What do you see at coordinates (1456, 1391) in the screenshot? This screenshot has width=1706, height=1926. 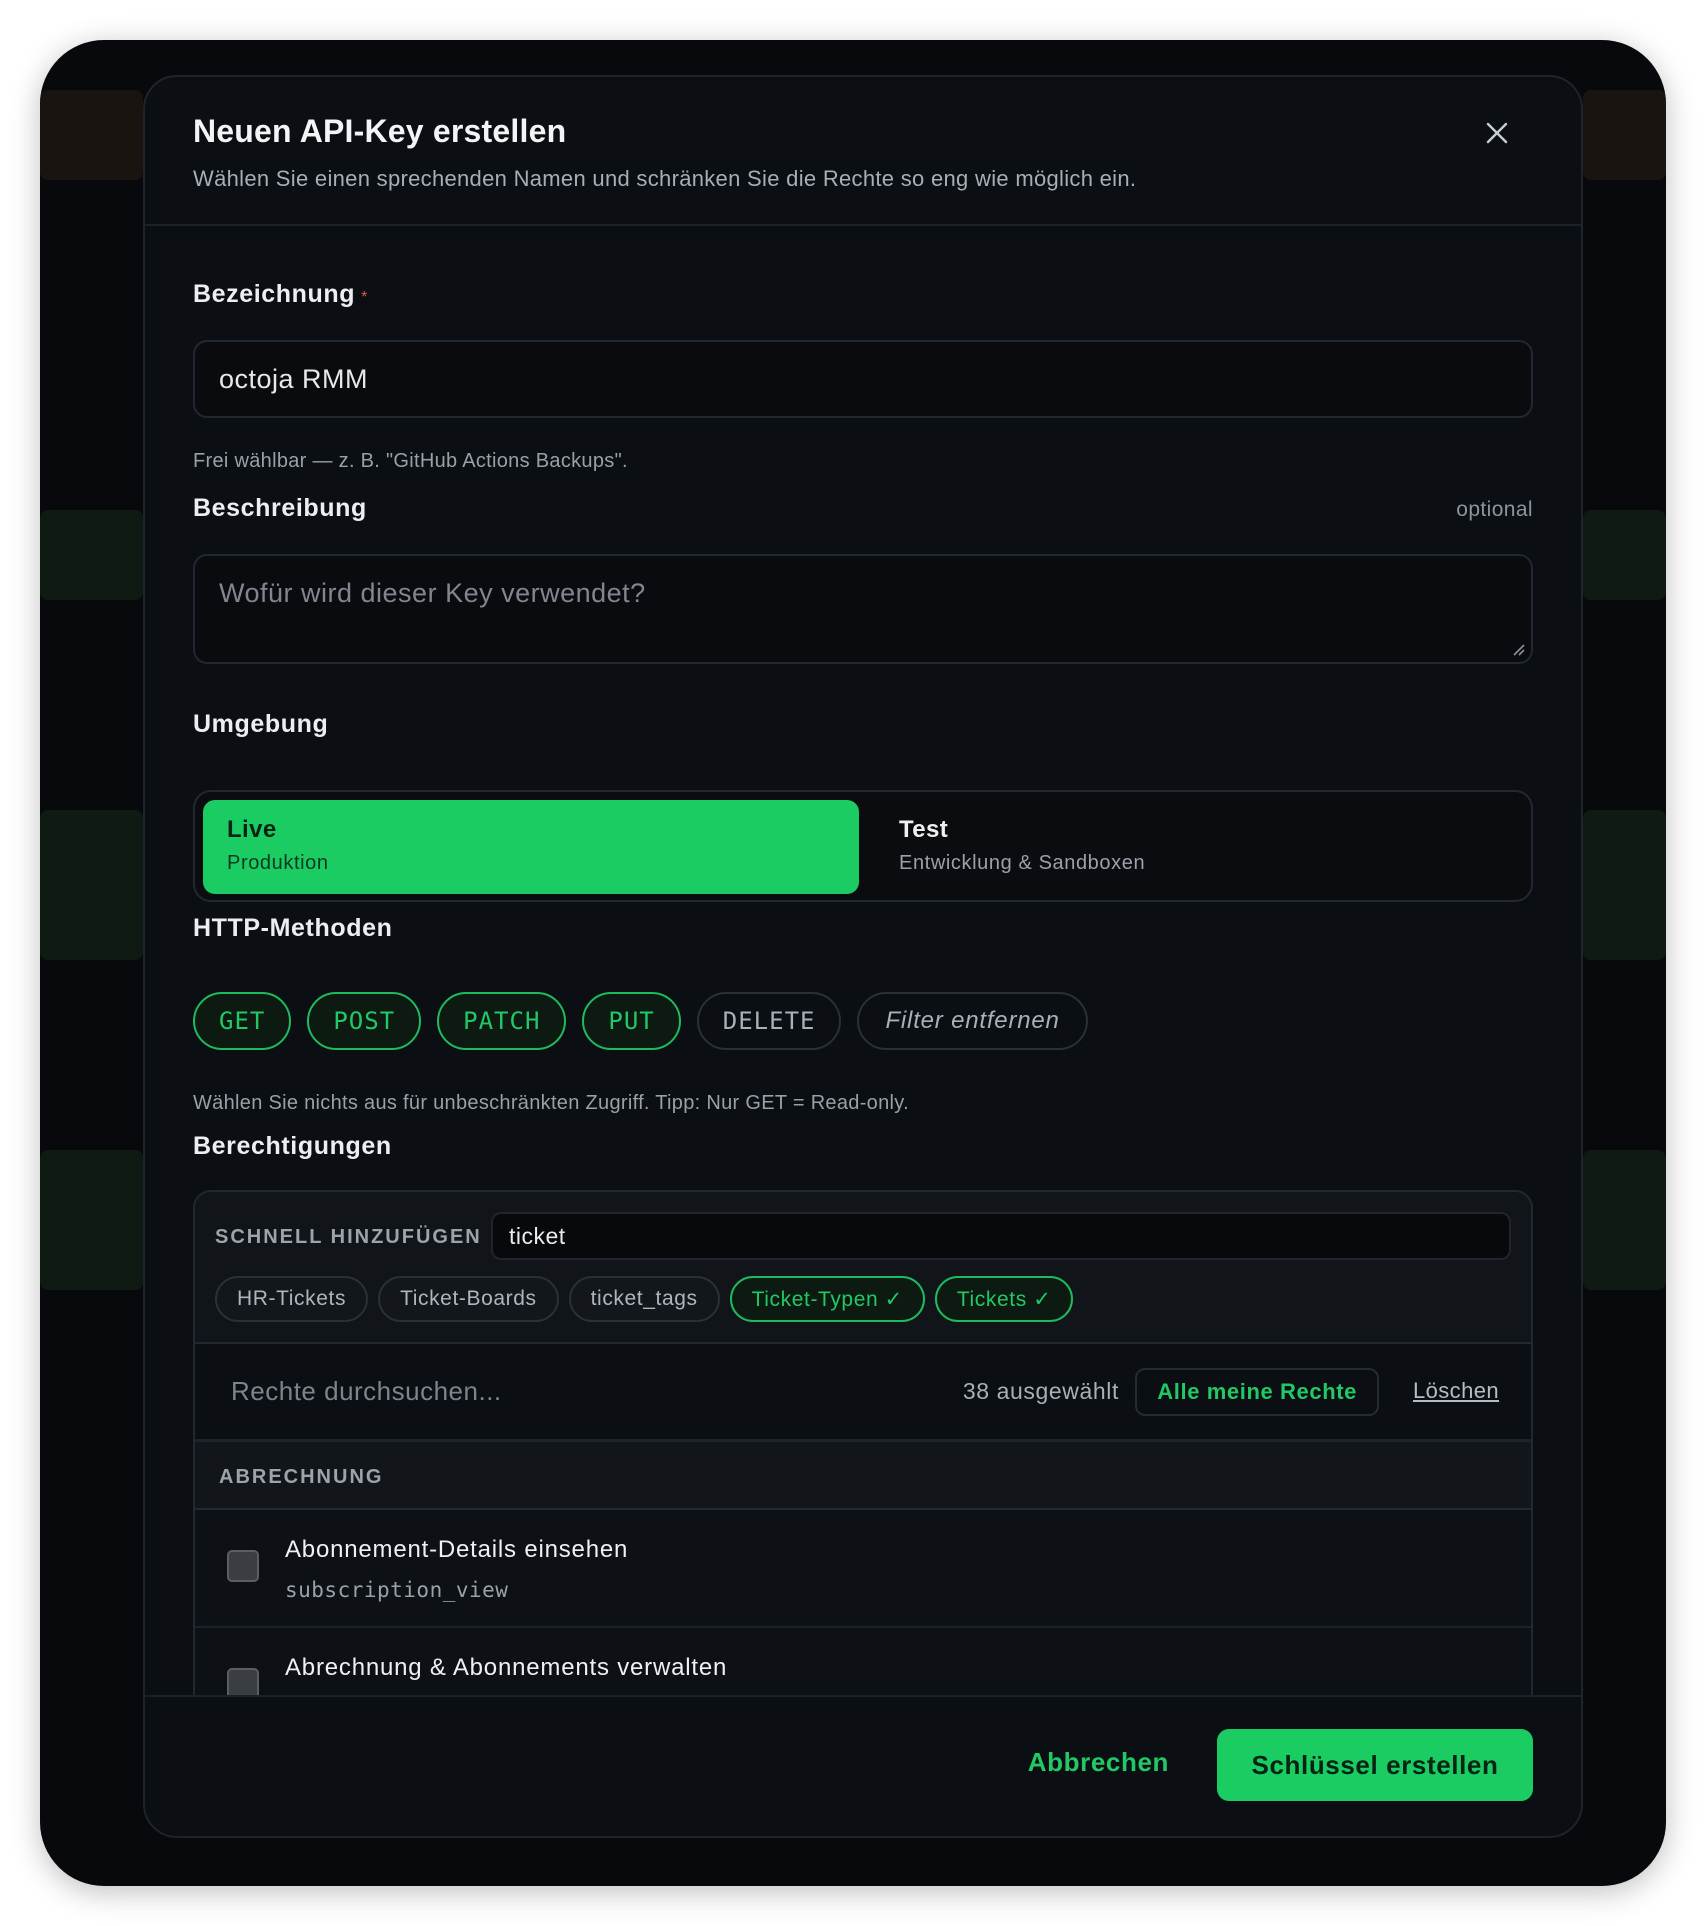 I see `clear-selection-link: Löschen` at bounding box center [1456, 1391].